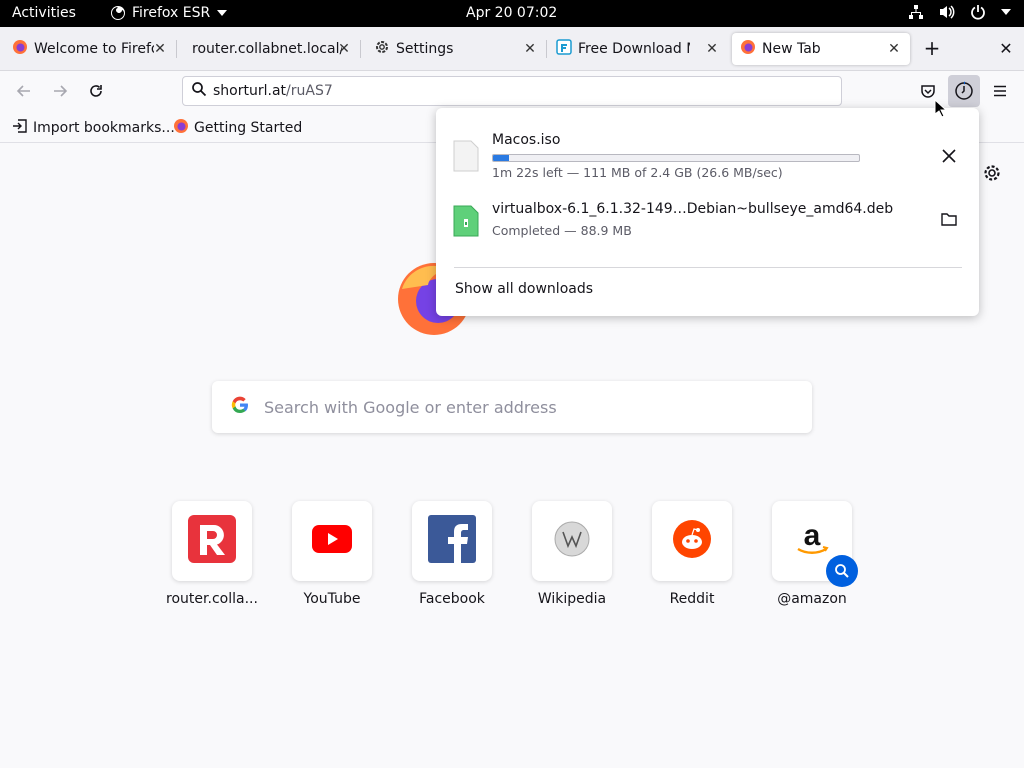 This screenshot has width=1024, height=768. What do you see at coordinates (1006, 48) in the screenshot?
I see `window-close-button: ✕` at bounding box center [1006, 48].